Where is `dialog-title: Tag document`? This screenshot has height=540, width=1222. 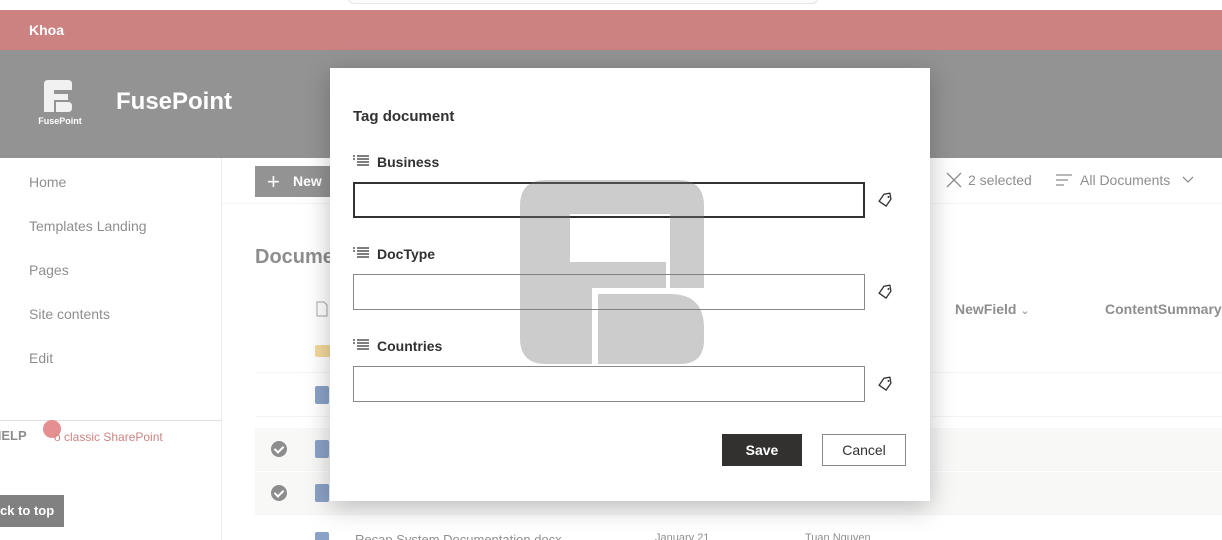 dialog-title: Tag document is located at coordinates (404, 116).